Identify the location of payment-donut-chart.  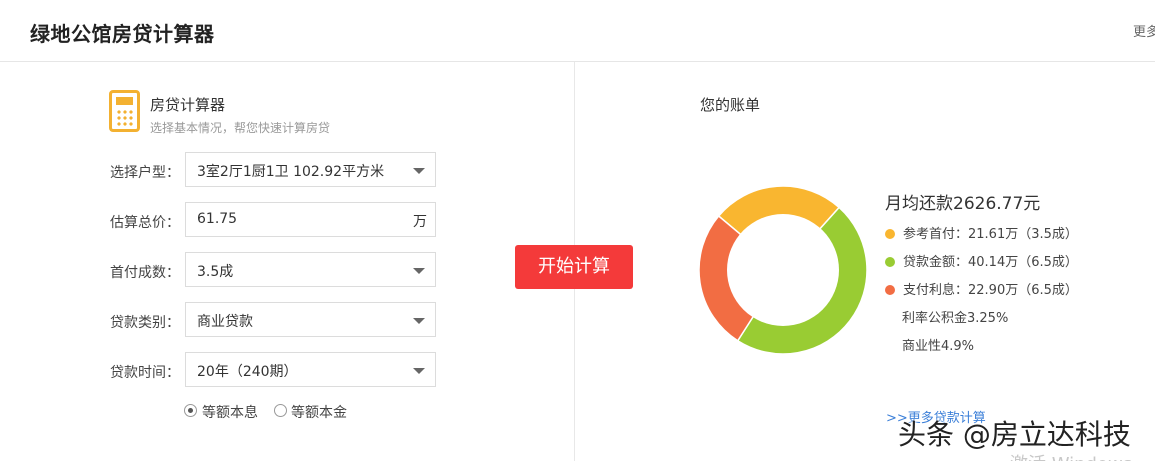
(783, 270).